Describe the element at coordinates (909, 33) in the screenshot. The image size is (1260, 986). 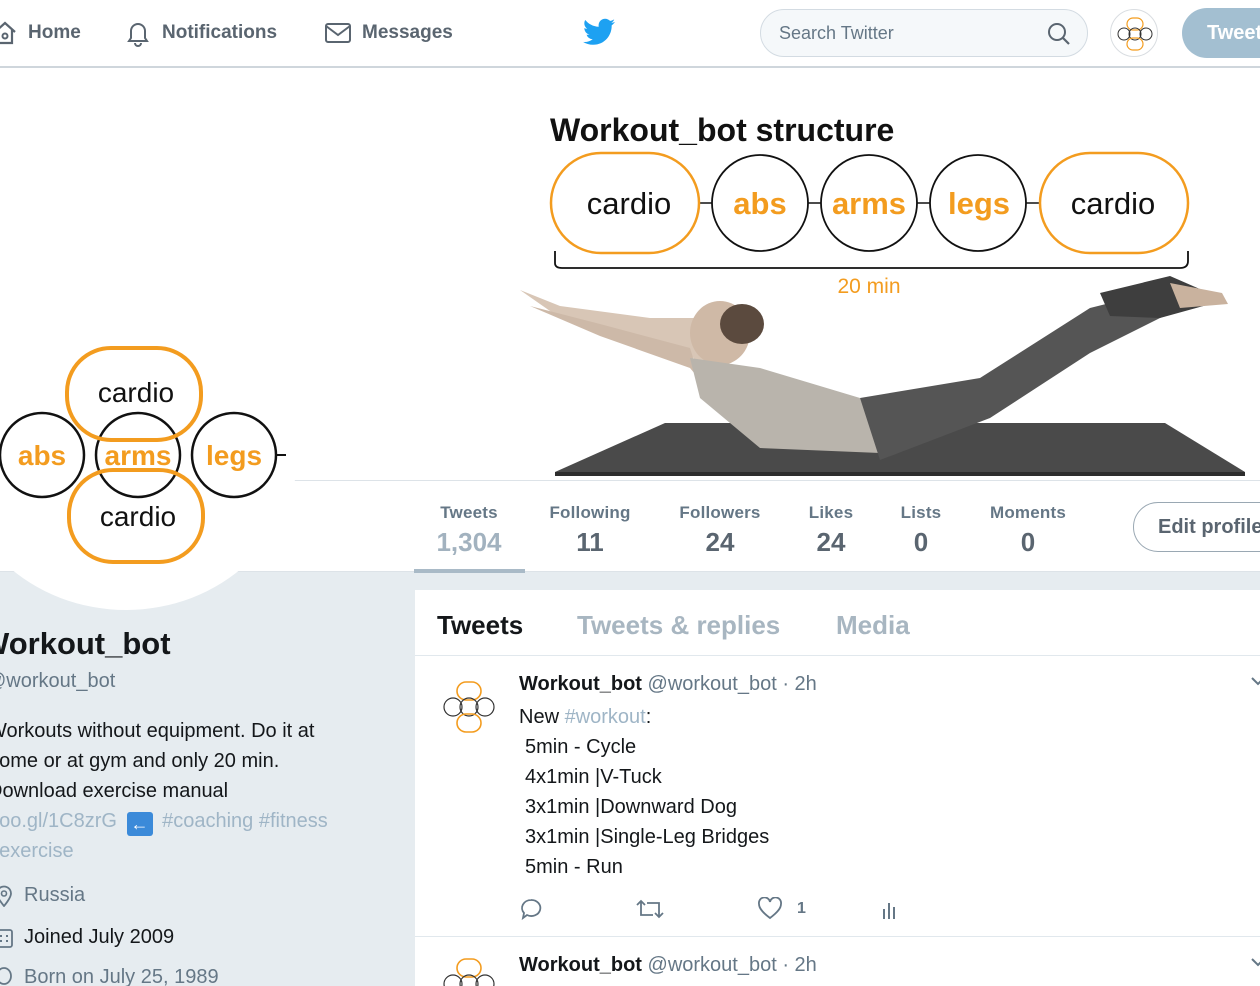
I see `search-input` at that location.